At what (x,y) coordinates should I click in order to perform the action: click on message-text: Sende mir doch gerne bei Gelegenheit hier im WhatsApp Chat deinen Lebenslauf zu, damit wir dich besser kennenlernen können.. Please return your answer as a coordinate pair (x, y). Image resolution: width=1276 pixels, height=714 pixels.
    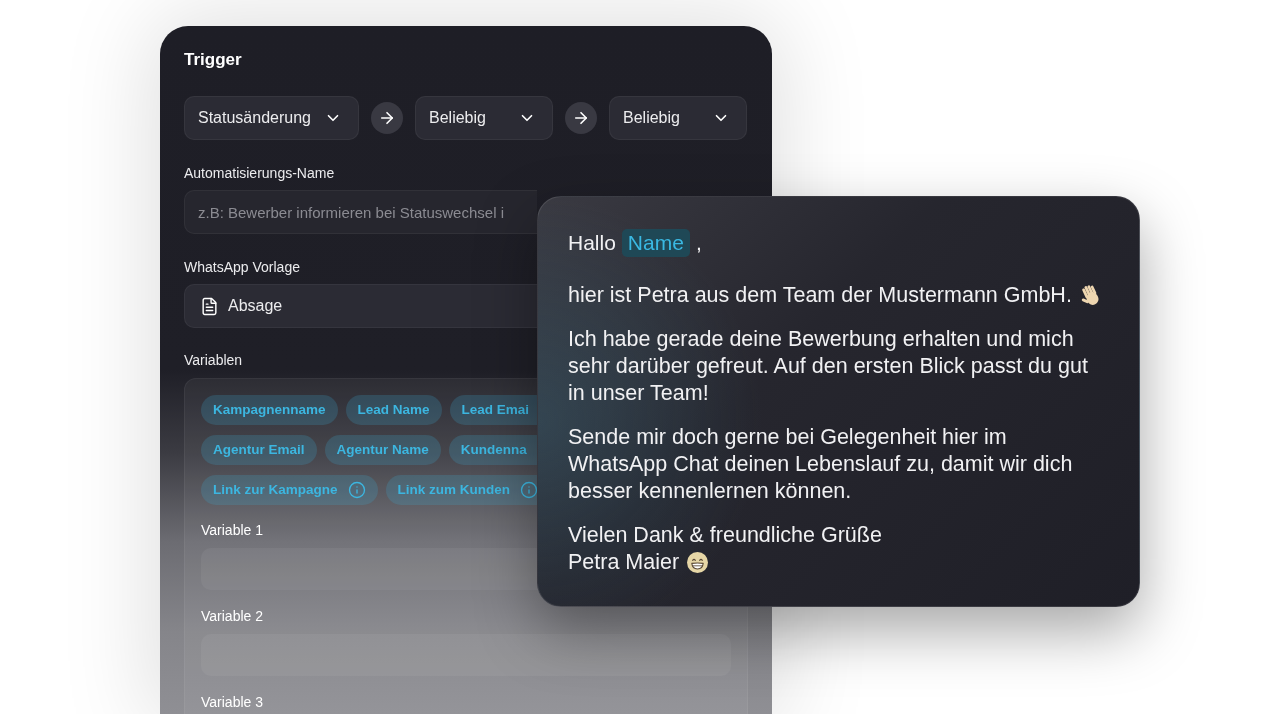
    Looking at the image, I should click on (821, 464).